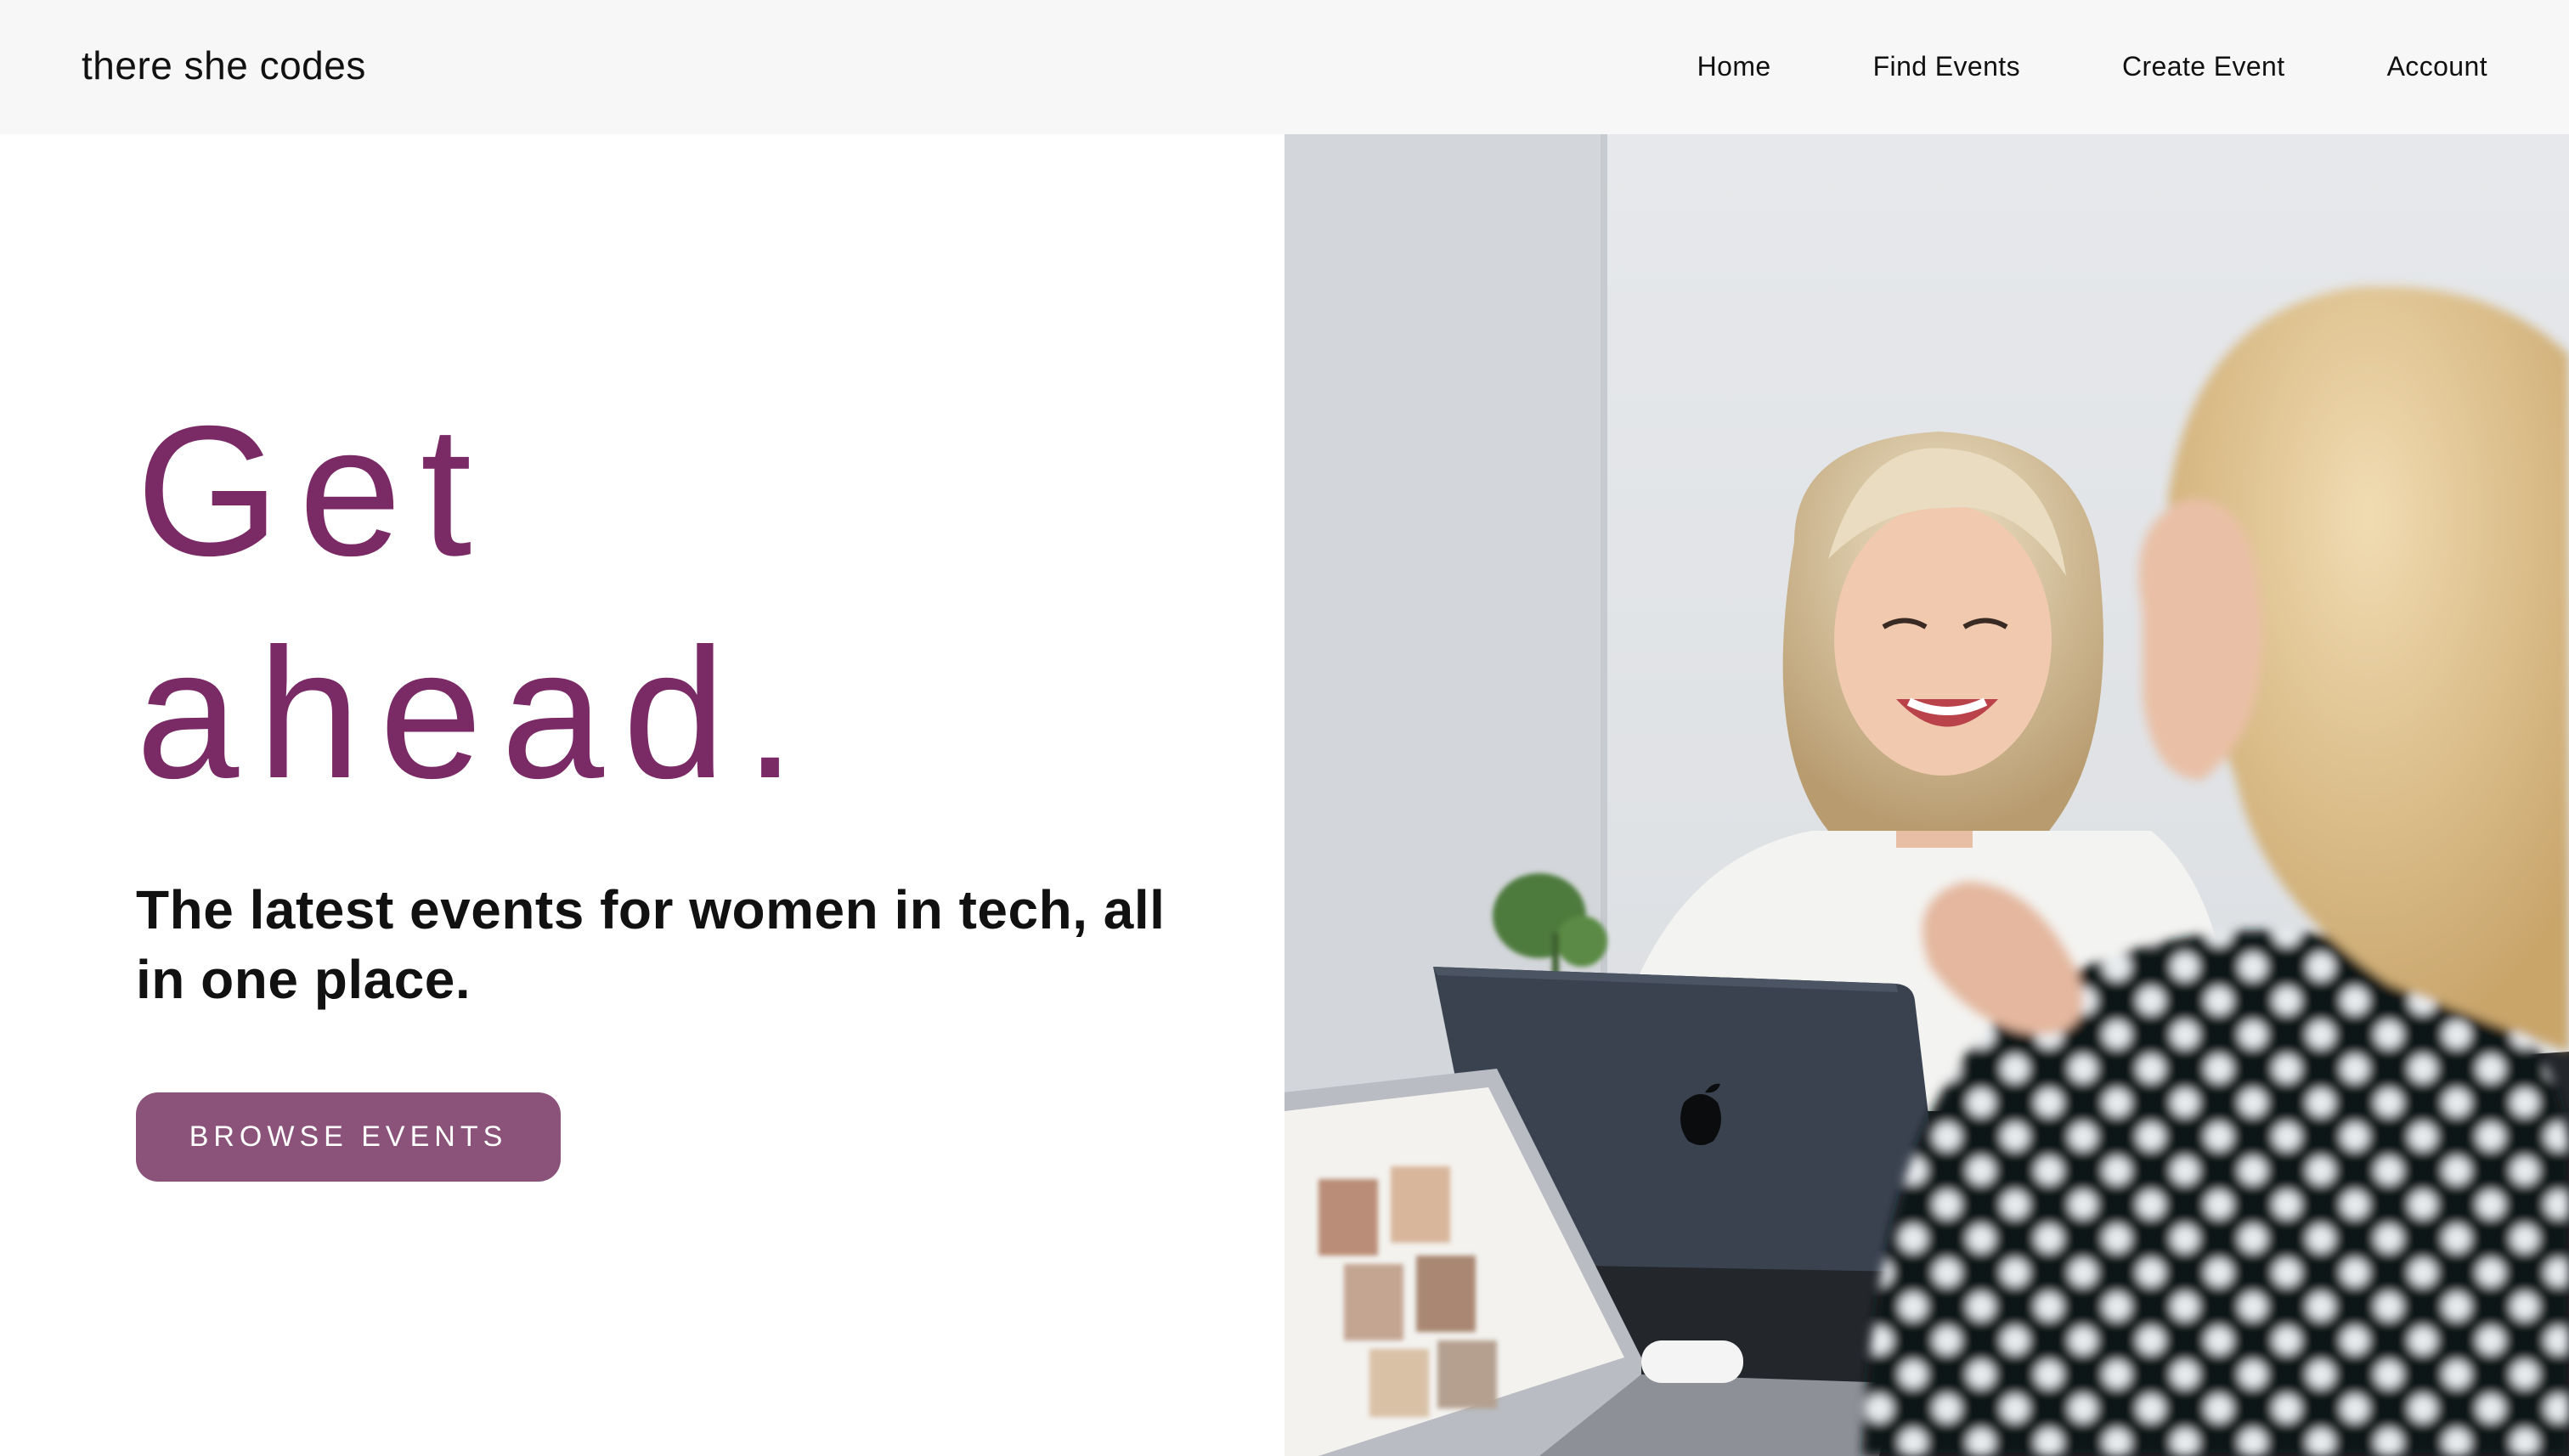 The image size is (2569, 1456). Describe the element at coordinates (1734, 66) in the screenshot. I see `nav-link-home: Home` at that location.